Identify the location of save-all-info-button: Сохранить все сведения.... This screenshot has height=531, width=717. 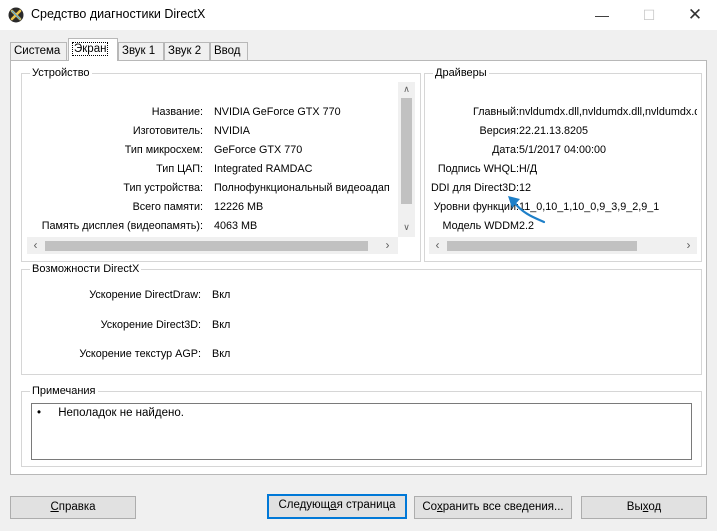
(493, 507).